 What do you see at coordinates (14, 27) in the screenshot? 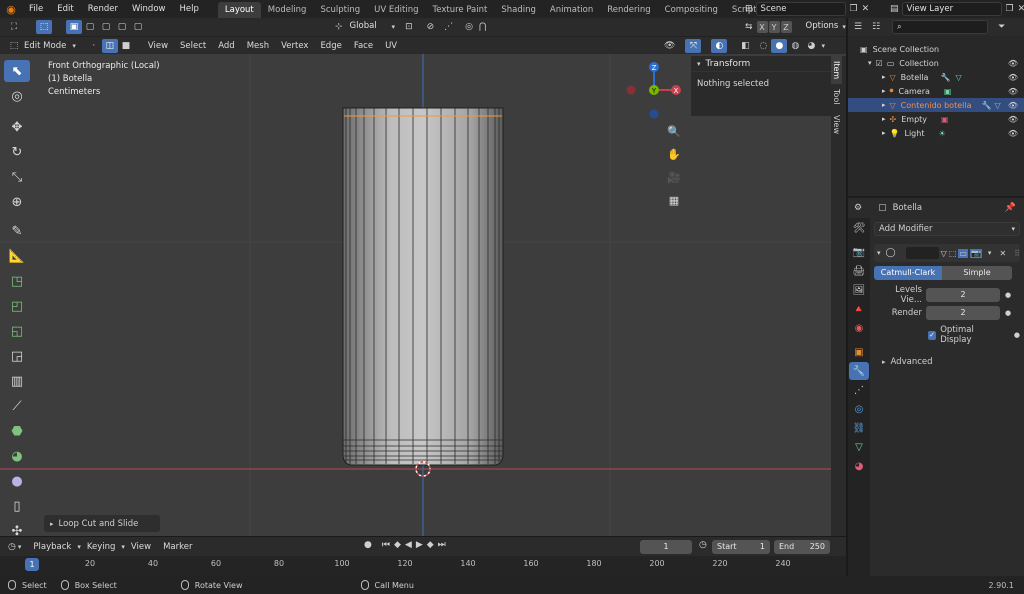
I see `editor-type-icon: ⛶` at bounding box center [14, 27].